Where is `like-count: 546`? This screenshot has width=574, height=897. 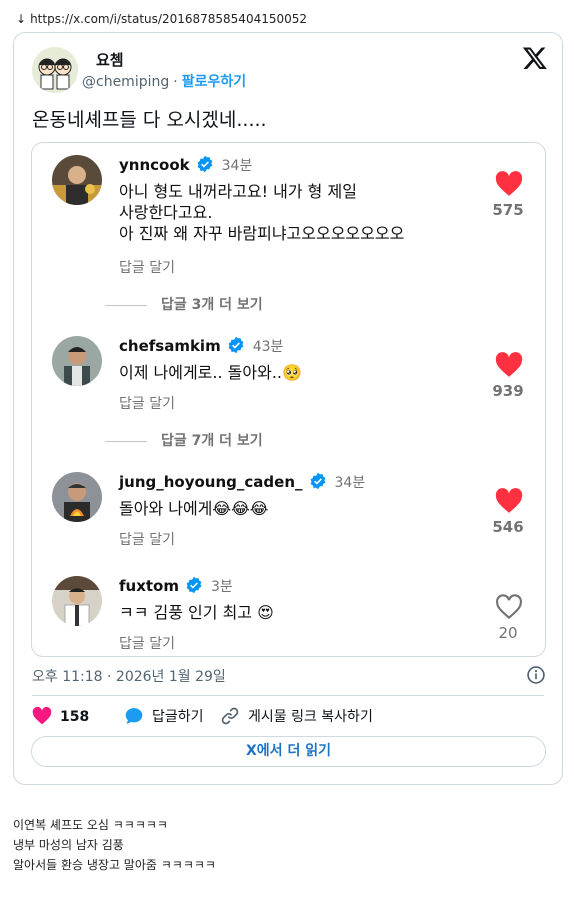
like-count: 546 is located at coordinates (508, 527).